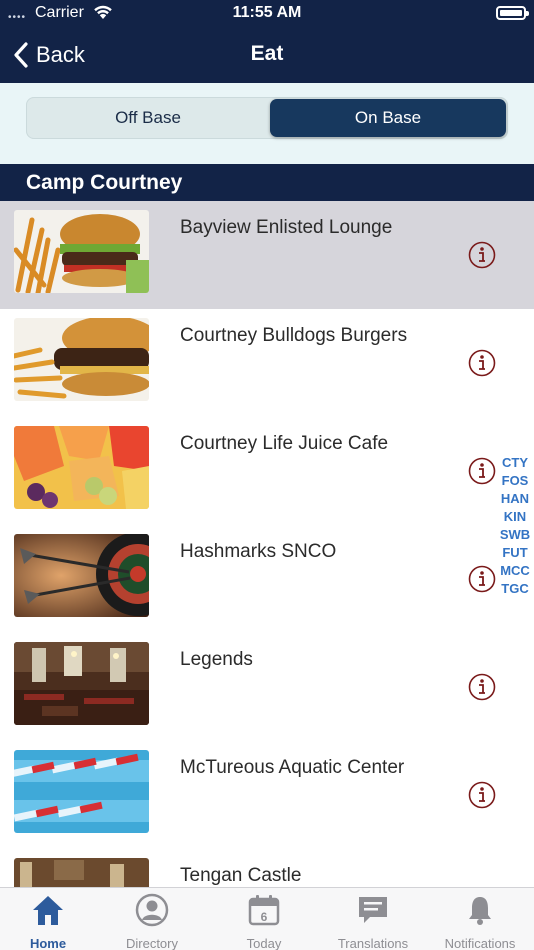 Image resolution: width=534 pixels, height=950 pixels. I want to click on back-button: Back, so click(49, 55).